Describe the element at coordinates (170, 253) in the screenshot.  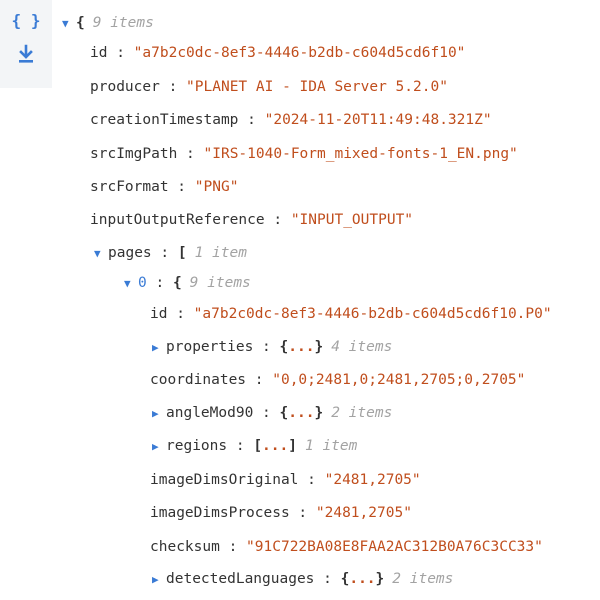
I see `pages-node: ▼ pages : [1 item` at that location.